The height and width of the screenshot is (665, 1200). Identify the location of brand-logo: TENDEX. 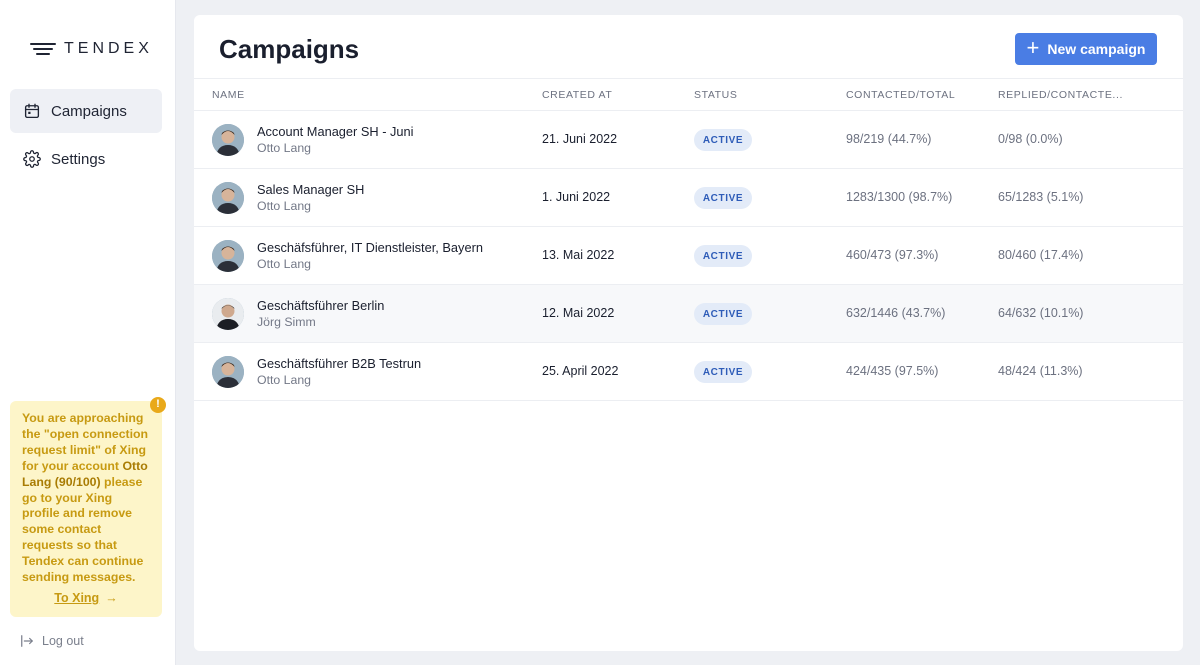
(91, 49).